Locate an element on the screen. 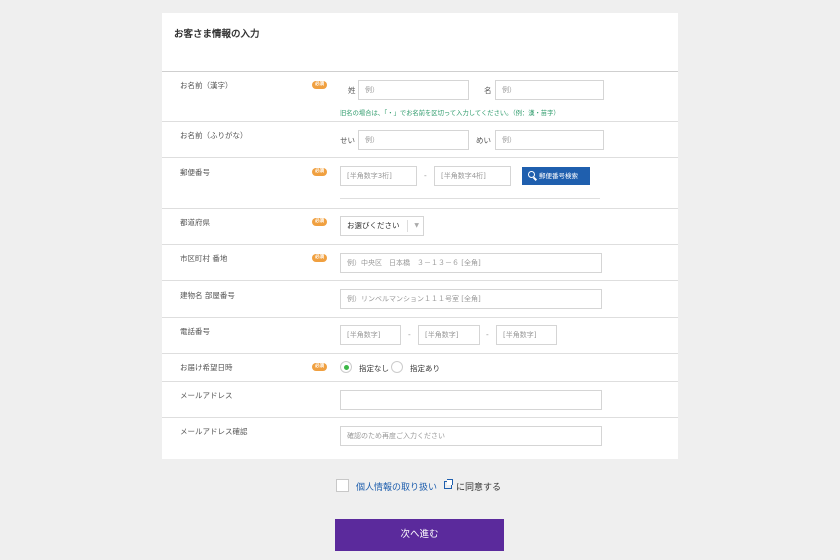 The width and height of the screenshot is (840, 560). next-button: 次へ進む is located at coordinates (419, 535).